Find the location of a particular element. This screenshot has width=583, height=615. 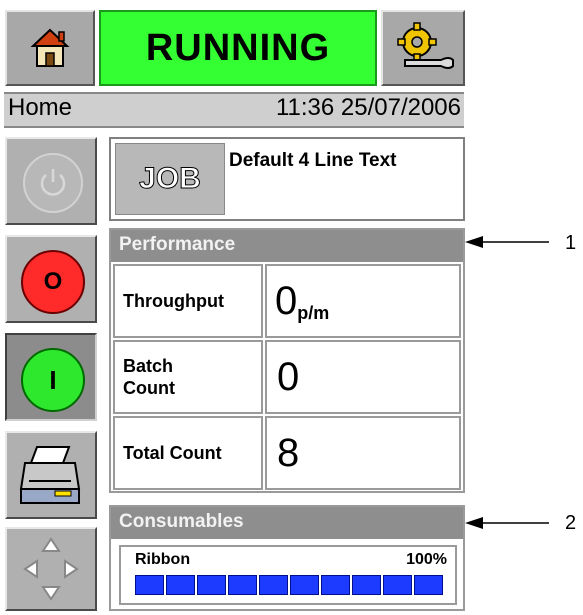

job-panel: JOB Default 4 Line Text is located at coordinates (287, 179).